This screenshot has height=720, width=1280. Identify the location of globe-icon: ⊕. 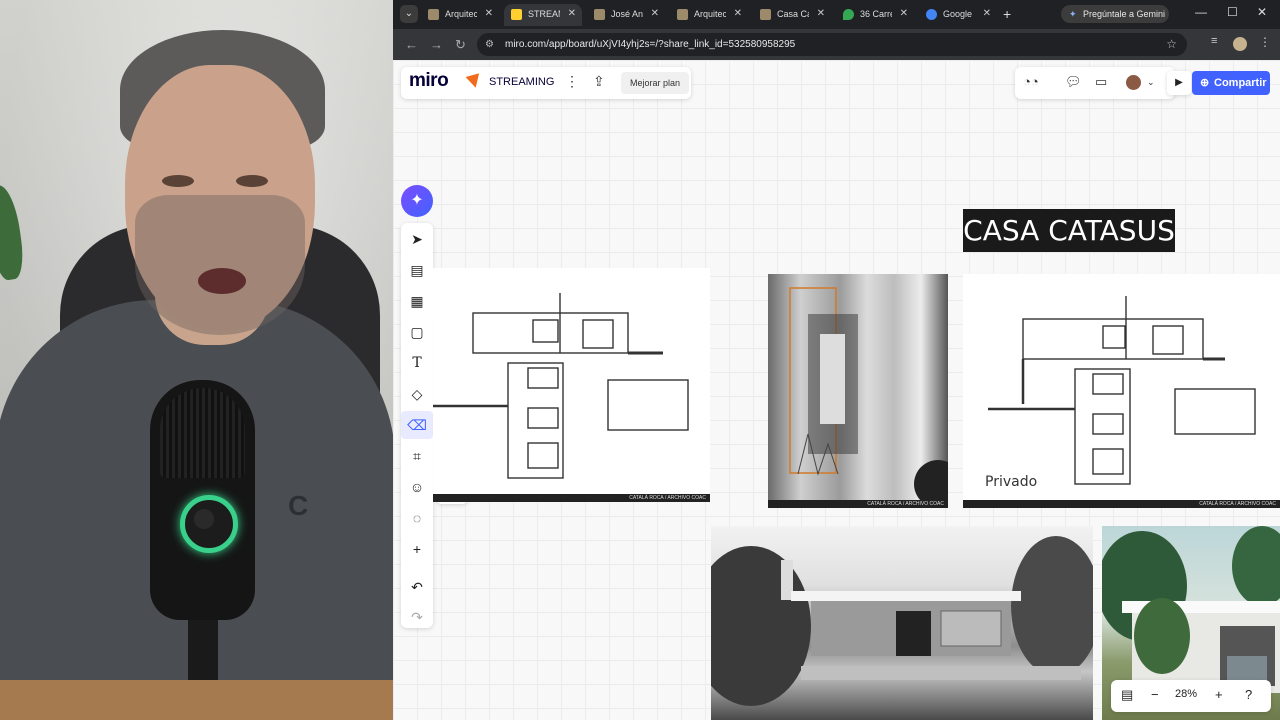
(1205, 83).